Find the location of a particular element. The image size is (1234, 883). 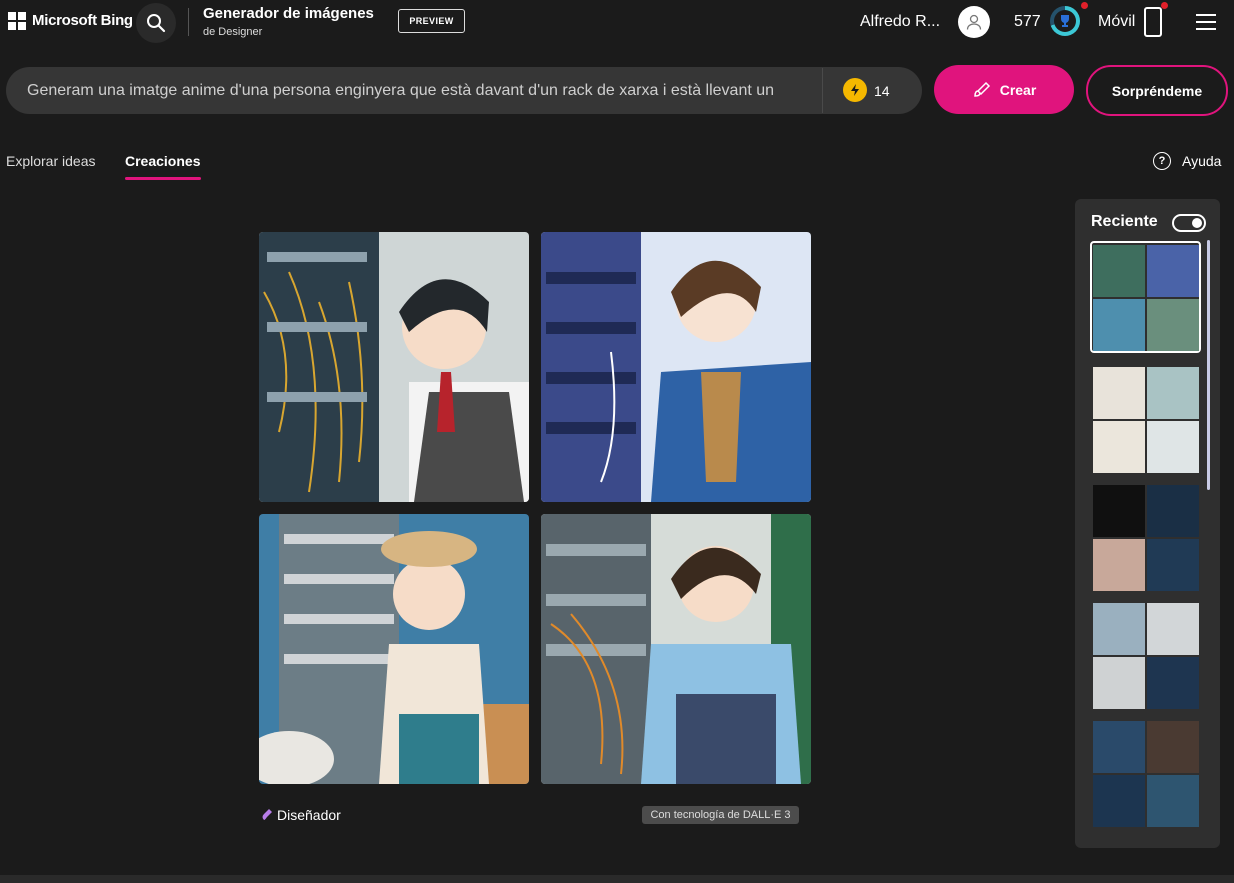

tab-creations: Creaciones is located at coordinates (162, 161).